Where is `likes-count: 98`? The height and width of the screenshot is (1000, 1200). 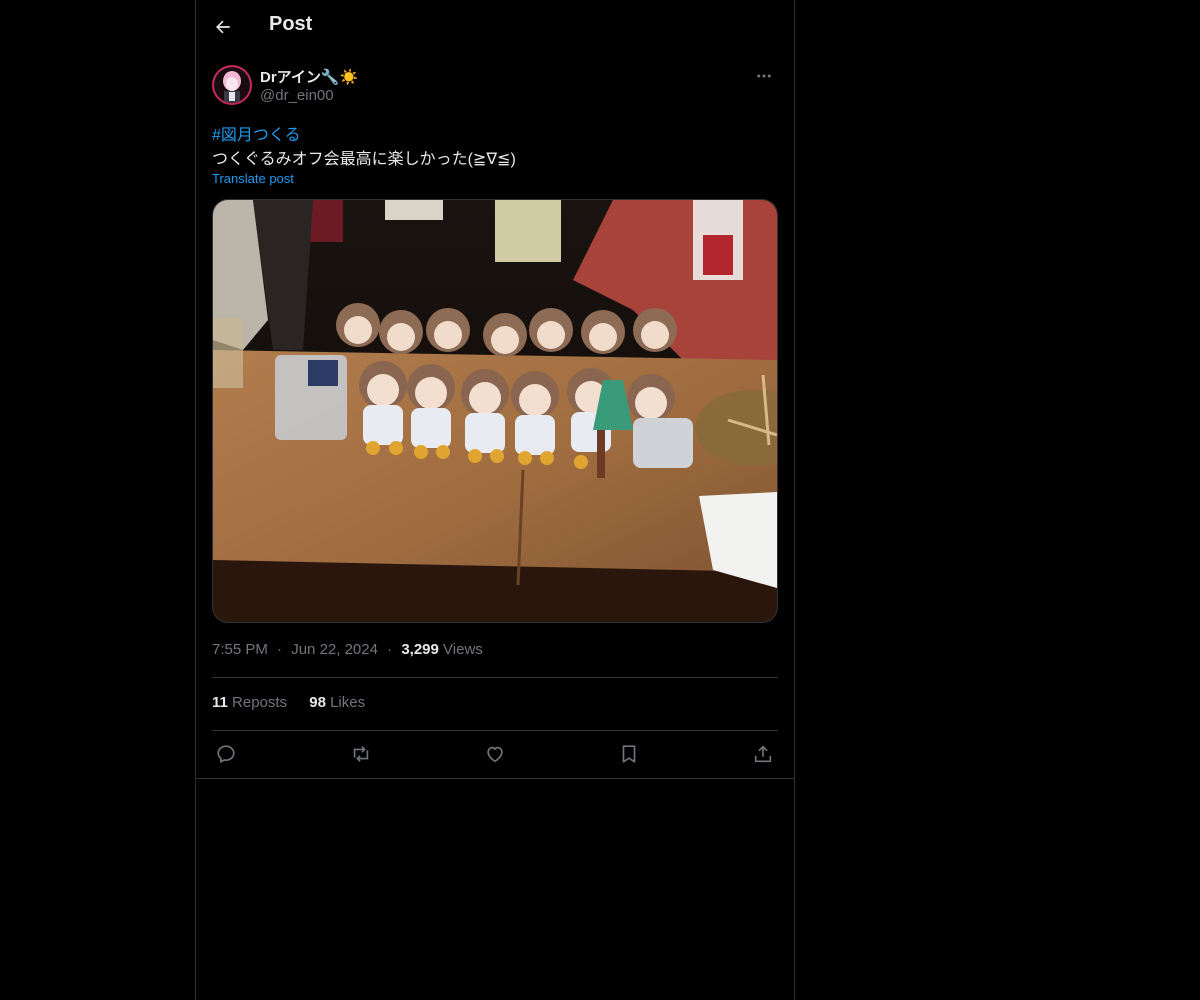 likes-count: 98 is located at coordinates (317, 702).